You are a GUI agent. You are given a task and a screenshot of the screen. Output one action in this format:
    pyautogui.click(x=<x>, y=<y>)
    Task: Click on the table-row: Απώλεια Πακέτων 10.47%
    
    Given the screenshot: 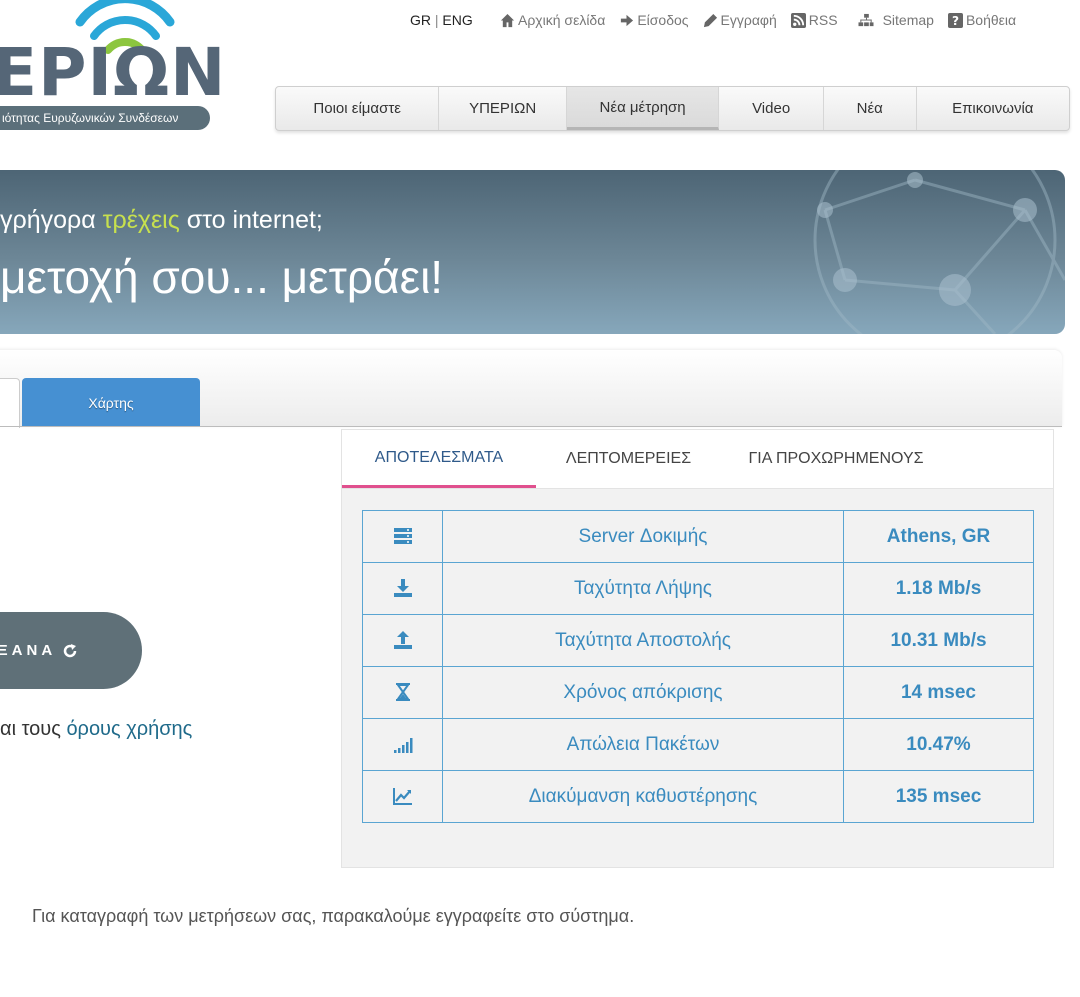 What is the action you would take?
    pyautogui.click(x=698, y=744)
    